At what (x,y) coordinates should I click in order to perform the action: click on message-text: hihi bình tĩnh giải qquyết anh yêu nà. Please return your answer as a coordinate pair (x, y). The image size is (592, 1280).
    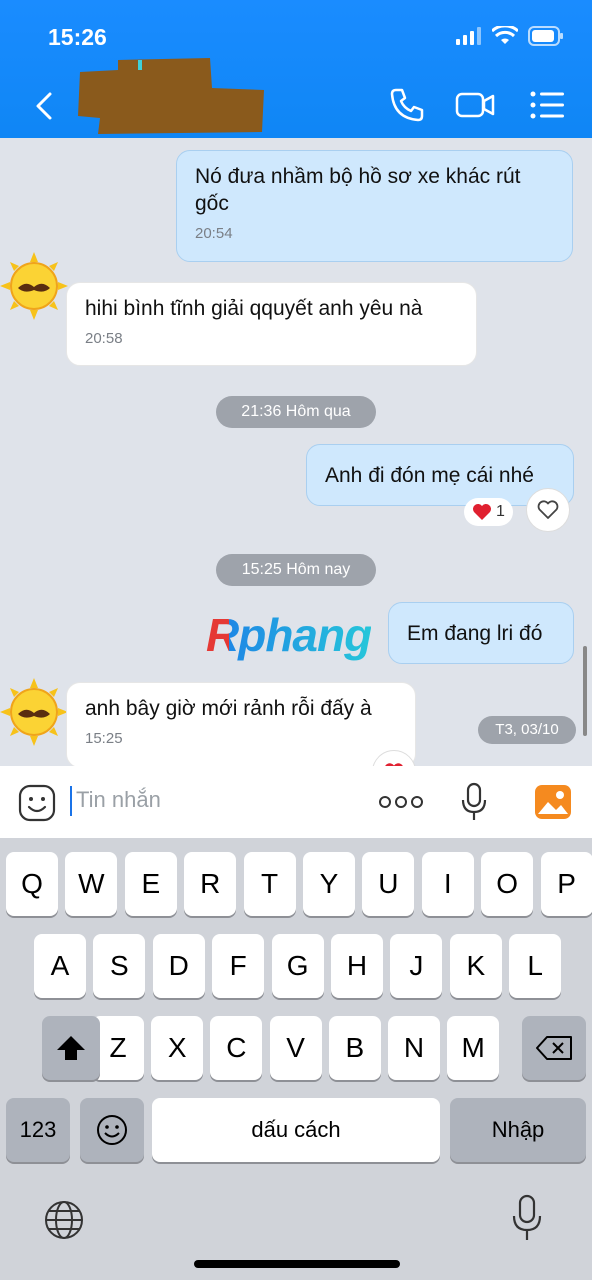
    Looking at the image, I should click on (254, 308).